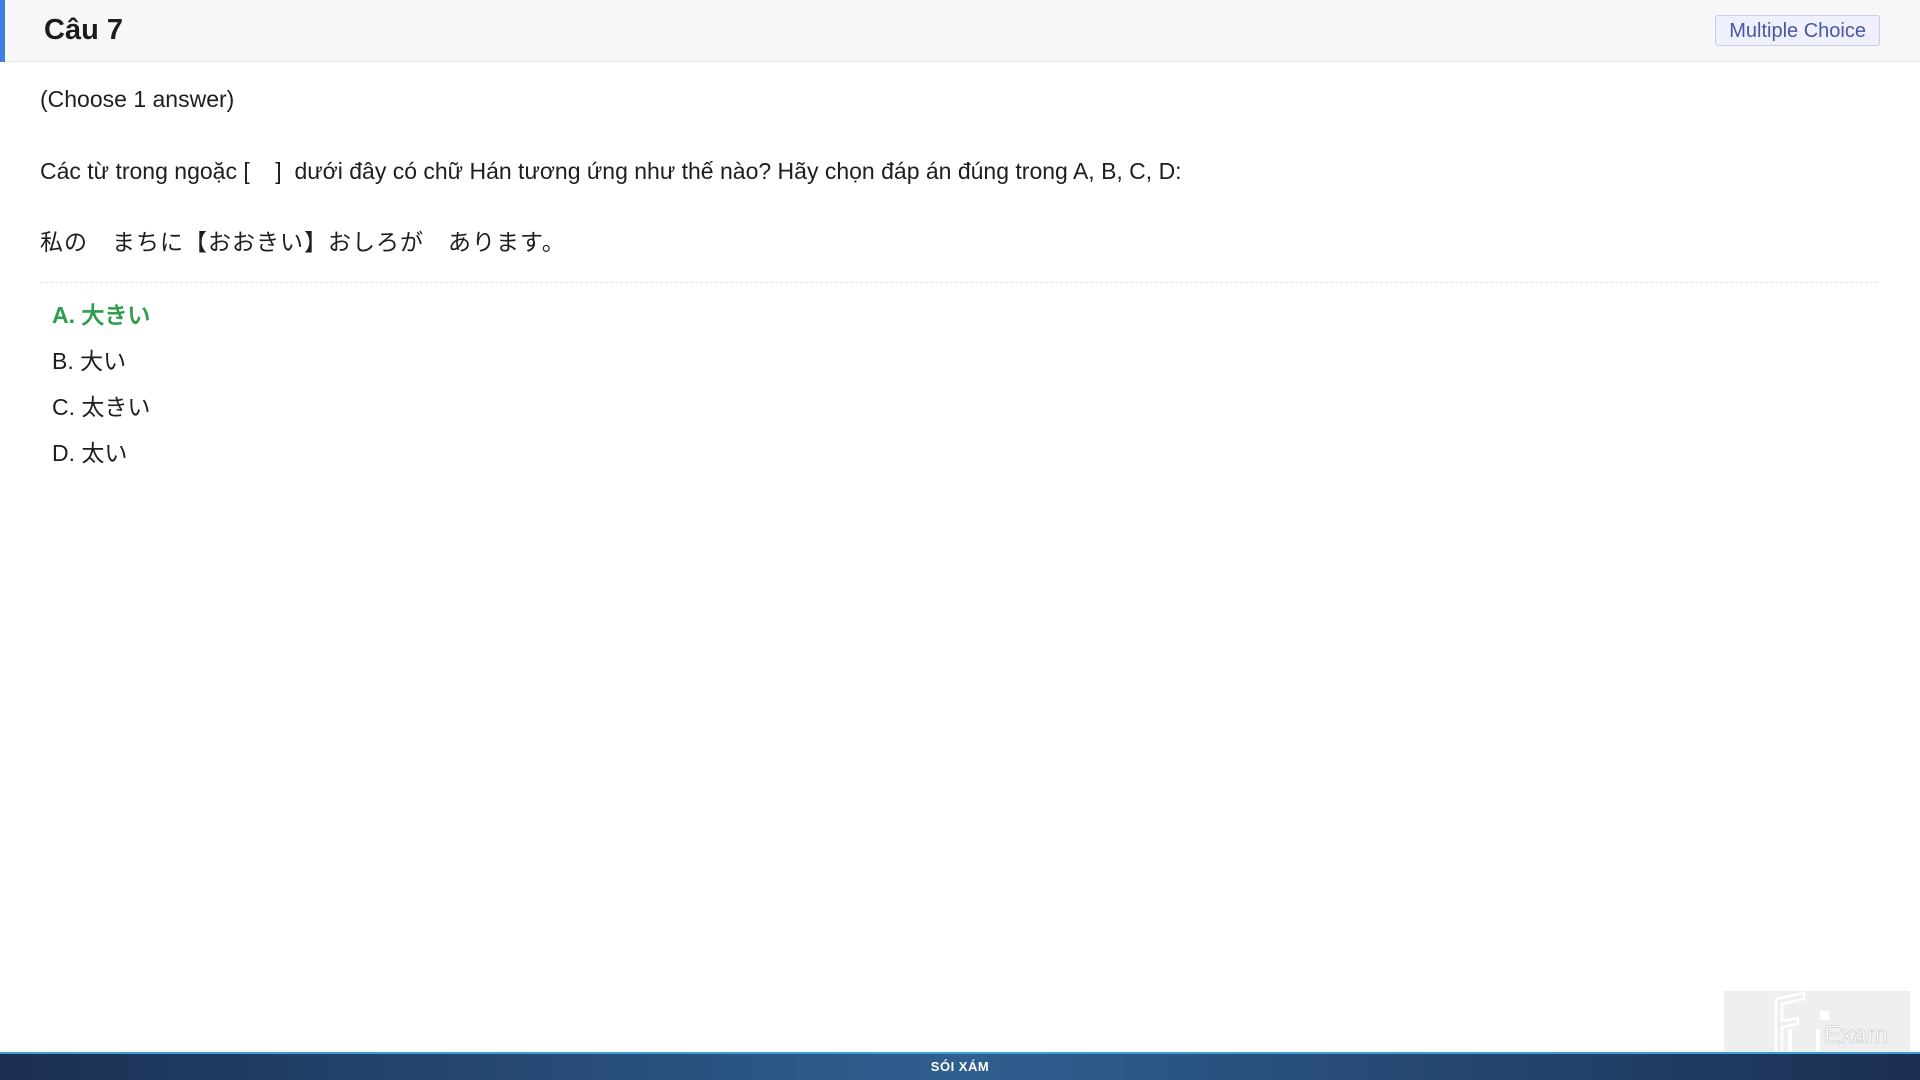 The width and height of the screenshot is (1920, 1080). What do you see at coordinates (1797, 30) in the screenshot?
I see `question-type-badge: Multiple Choice` at bounding box center [1797, 30].